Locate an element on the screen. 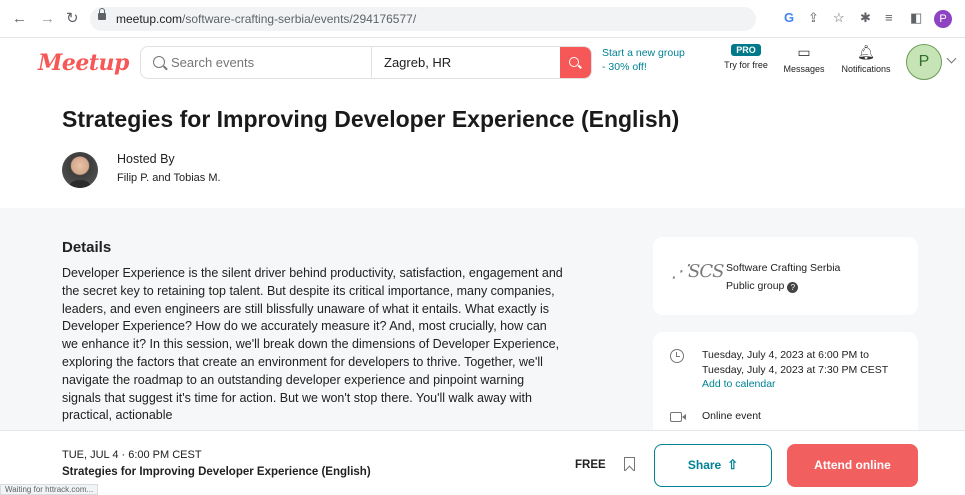 The image size is (965, 495). hosted-by-label: Hosted By is located at coordinates (146, 159).